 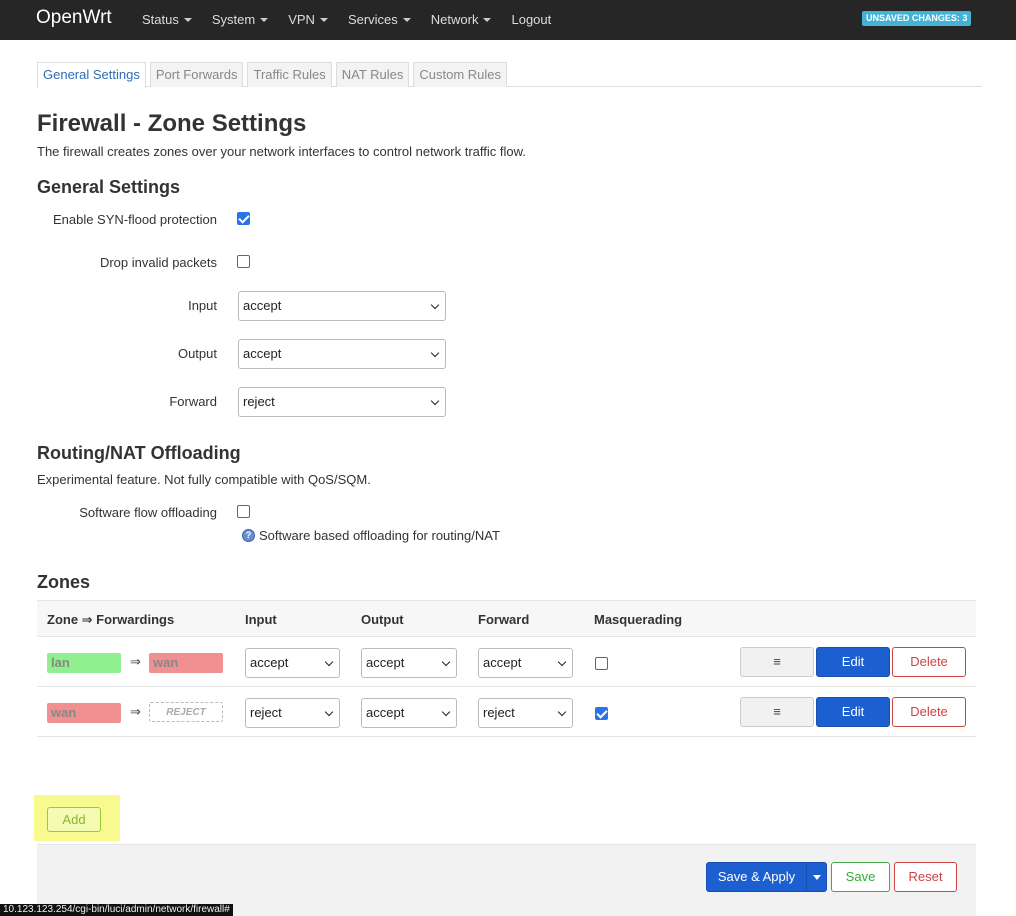 What do you see at coordinates (243, 218) in the screenshot?
I see `syn-flood-checkbox` at bounding box center [243, 218].